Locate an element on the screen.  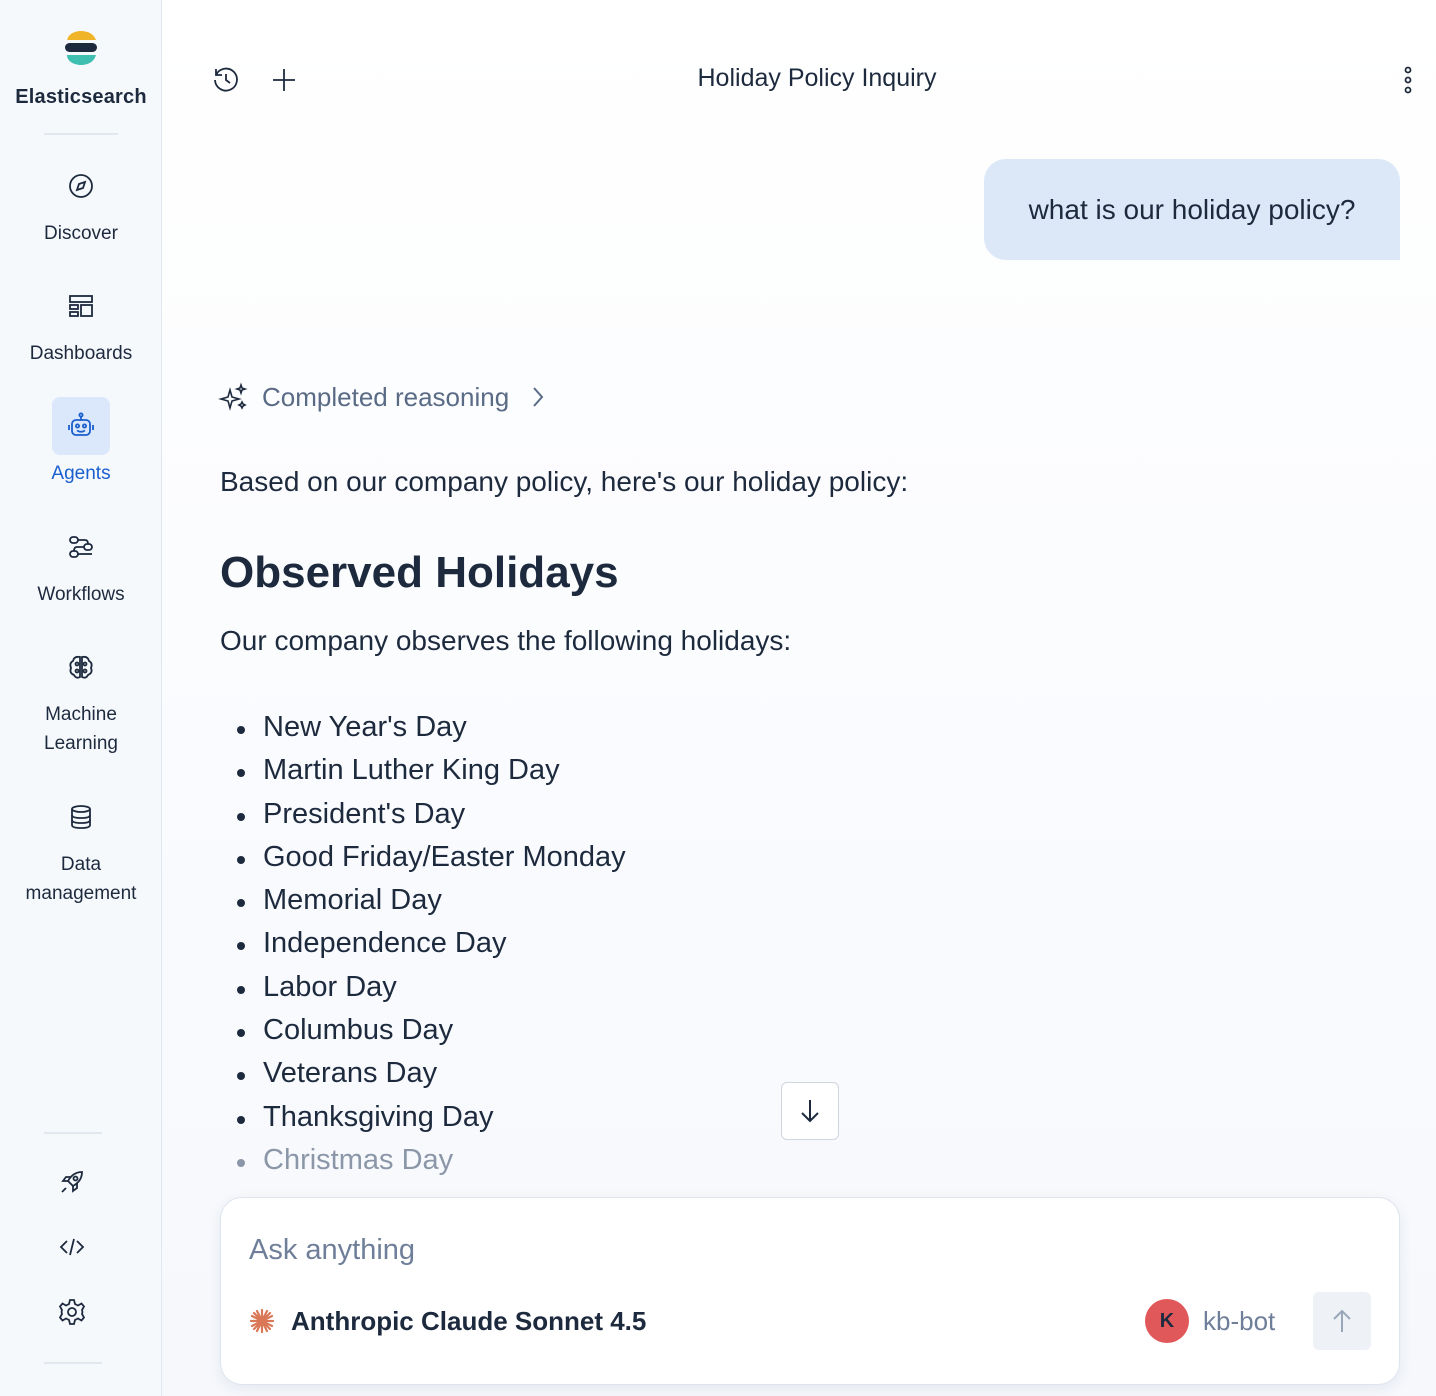
arrow-up-icon is located at coordinates (1342, 1320).